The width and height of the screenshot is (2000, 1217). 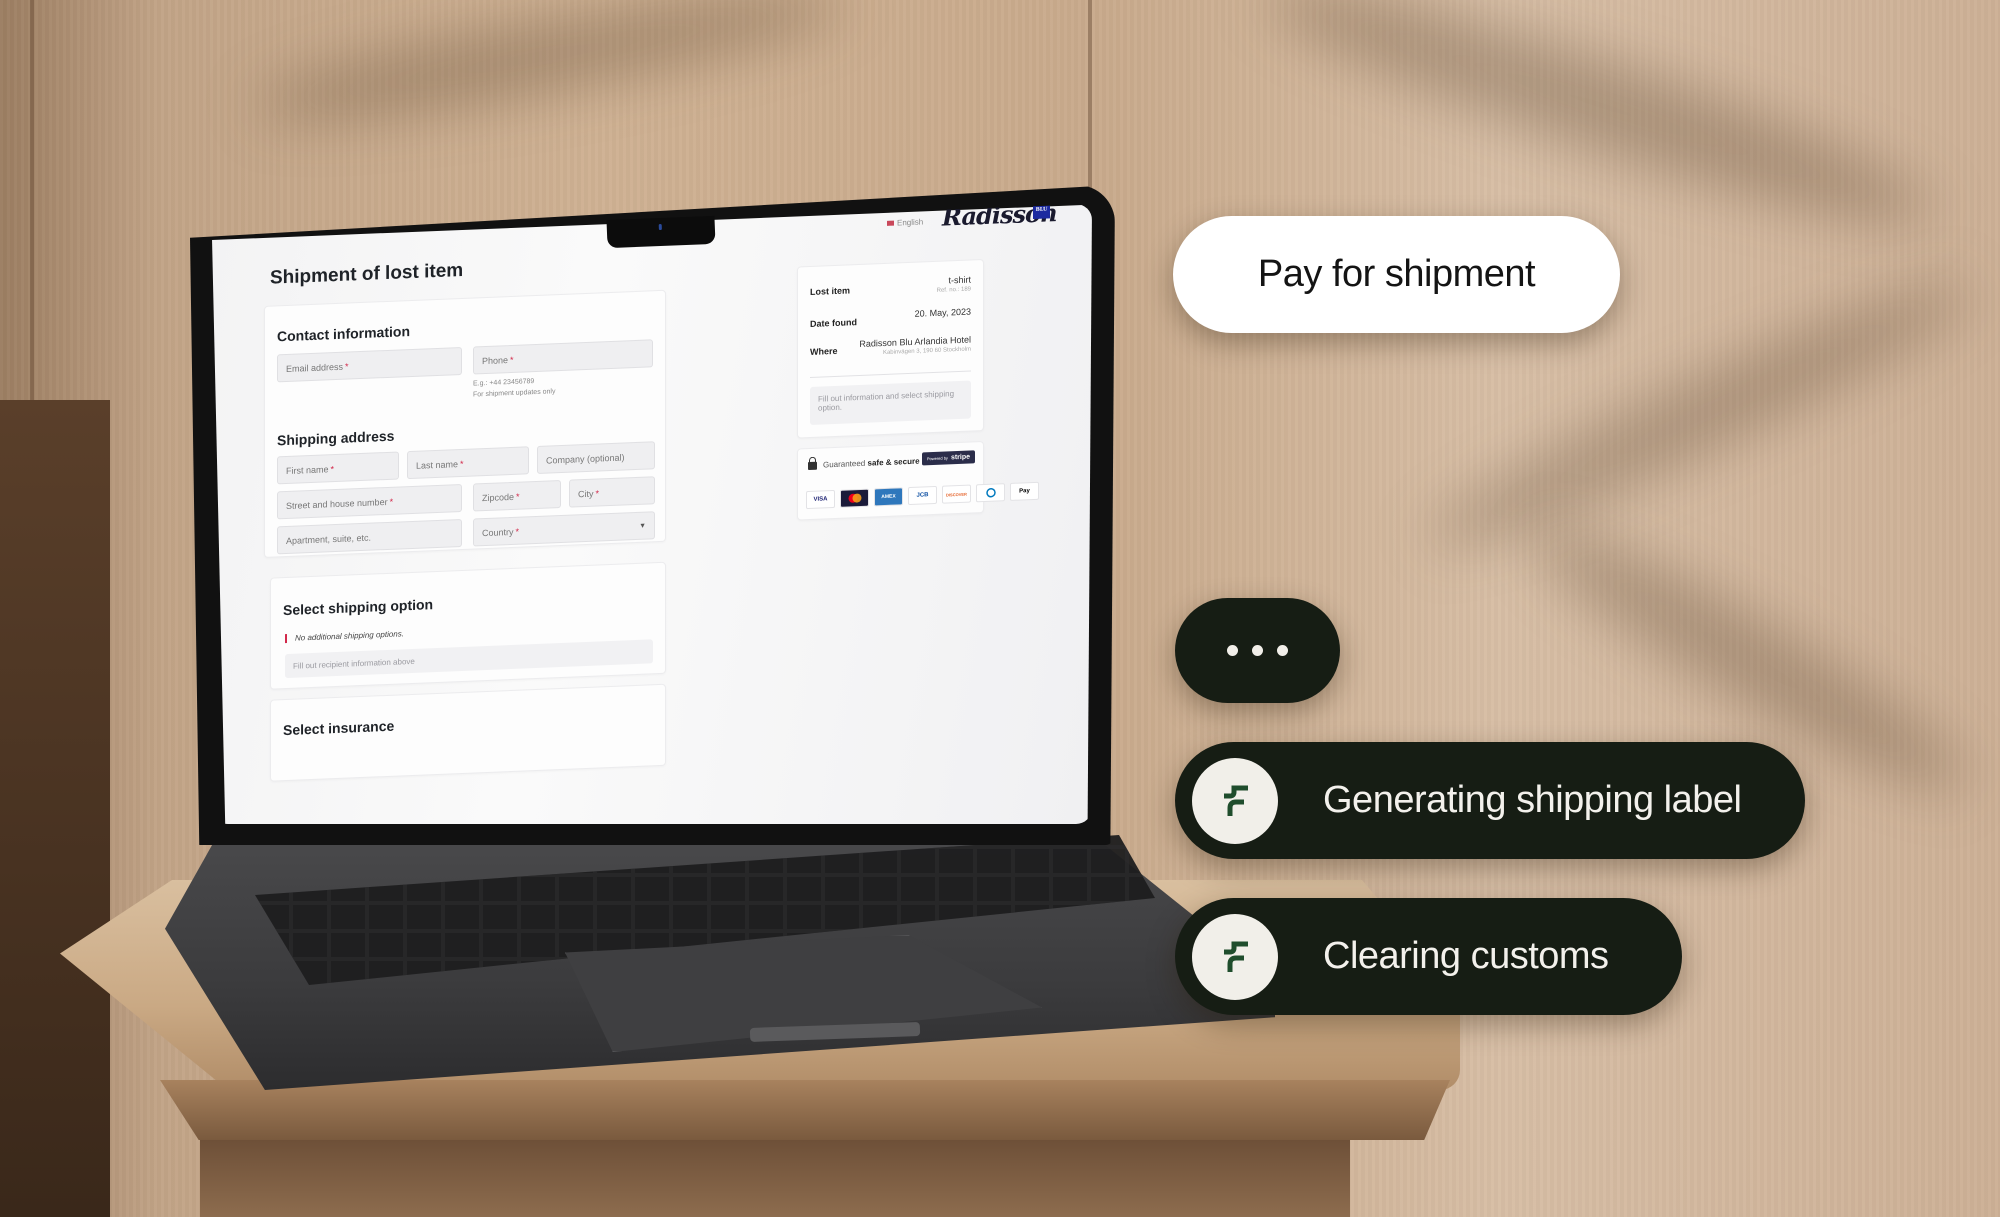 I want to click on phone-field: Phone *, so click(x=563, y=357).